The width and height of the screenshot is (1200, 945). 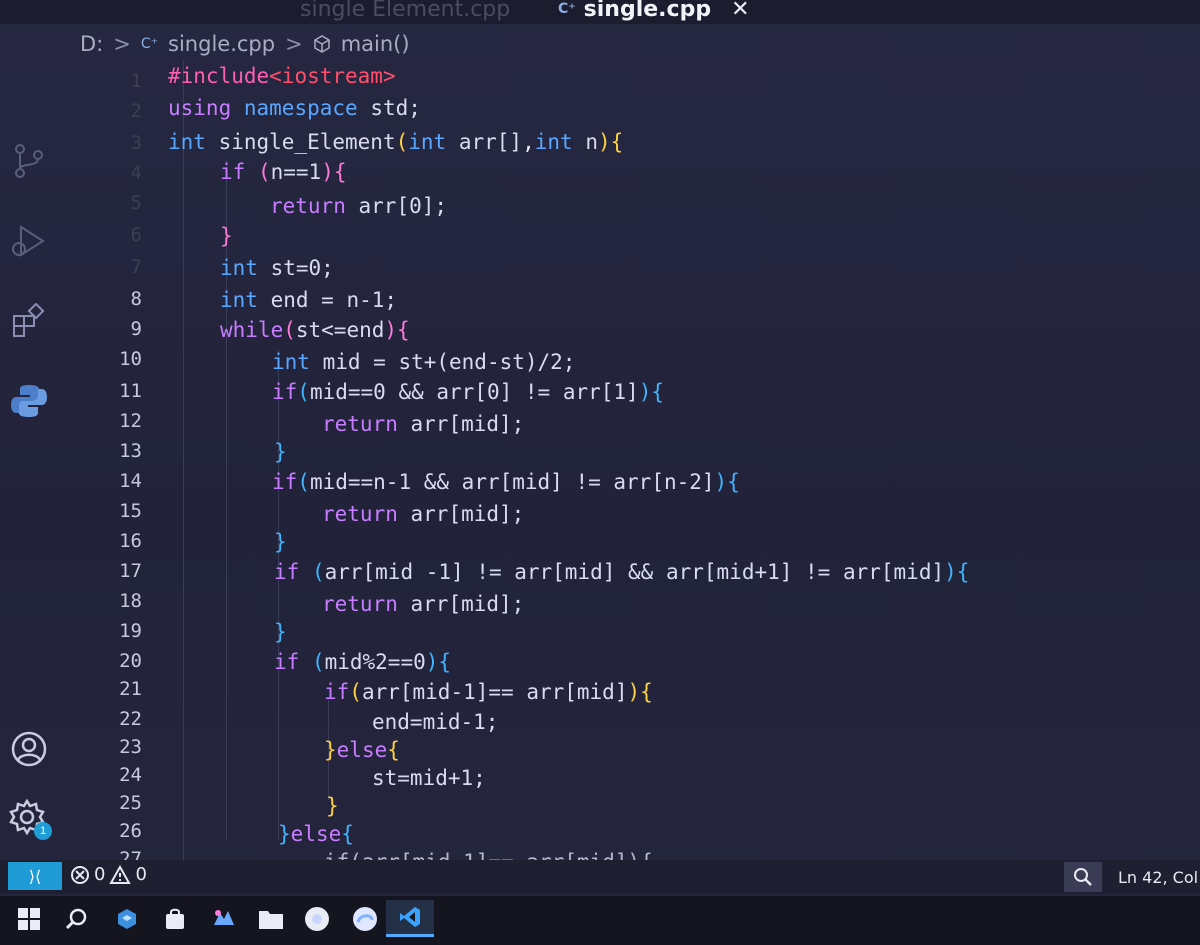 I want to click on code-line-11: if(mid==0 && arr[0] != arr[1]){, so click(x=468, y=392).